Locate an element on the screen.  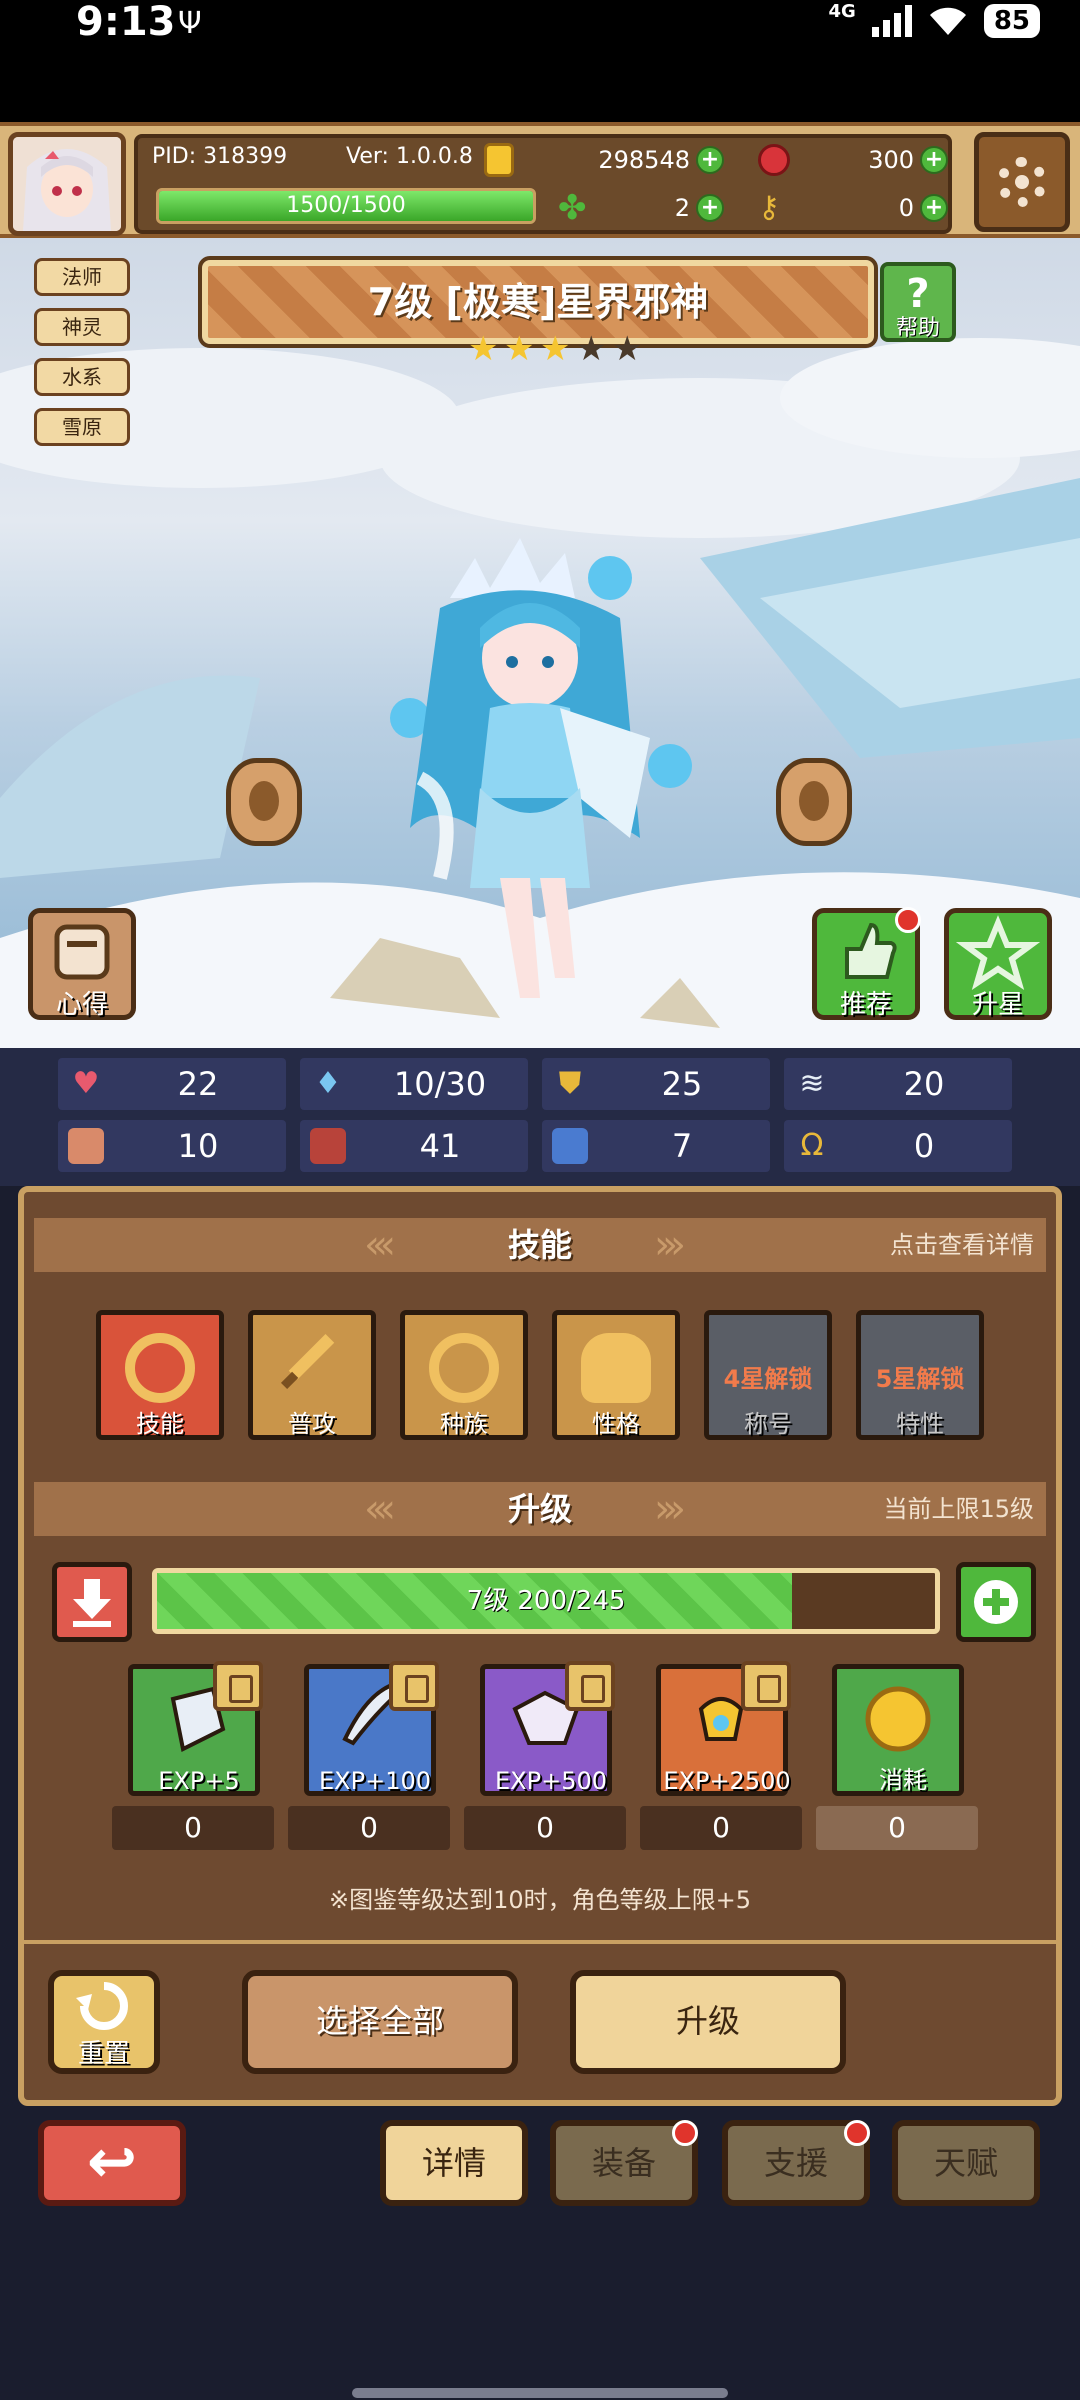
reset-label: 重置 is located at coordinates (103, 2054).